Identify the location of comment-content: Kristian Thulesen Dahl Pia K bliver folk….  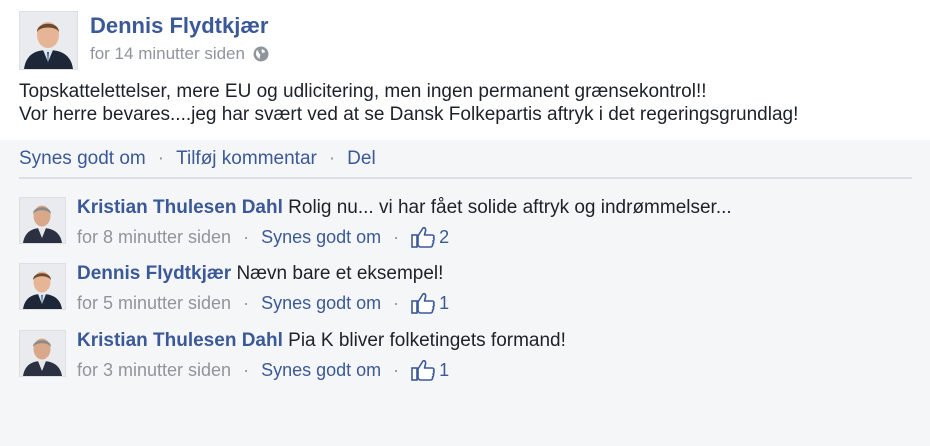
(321, 341).